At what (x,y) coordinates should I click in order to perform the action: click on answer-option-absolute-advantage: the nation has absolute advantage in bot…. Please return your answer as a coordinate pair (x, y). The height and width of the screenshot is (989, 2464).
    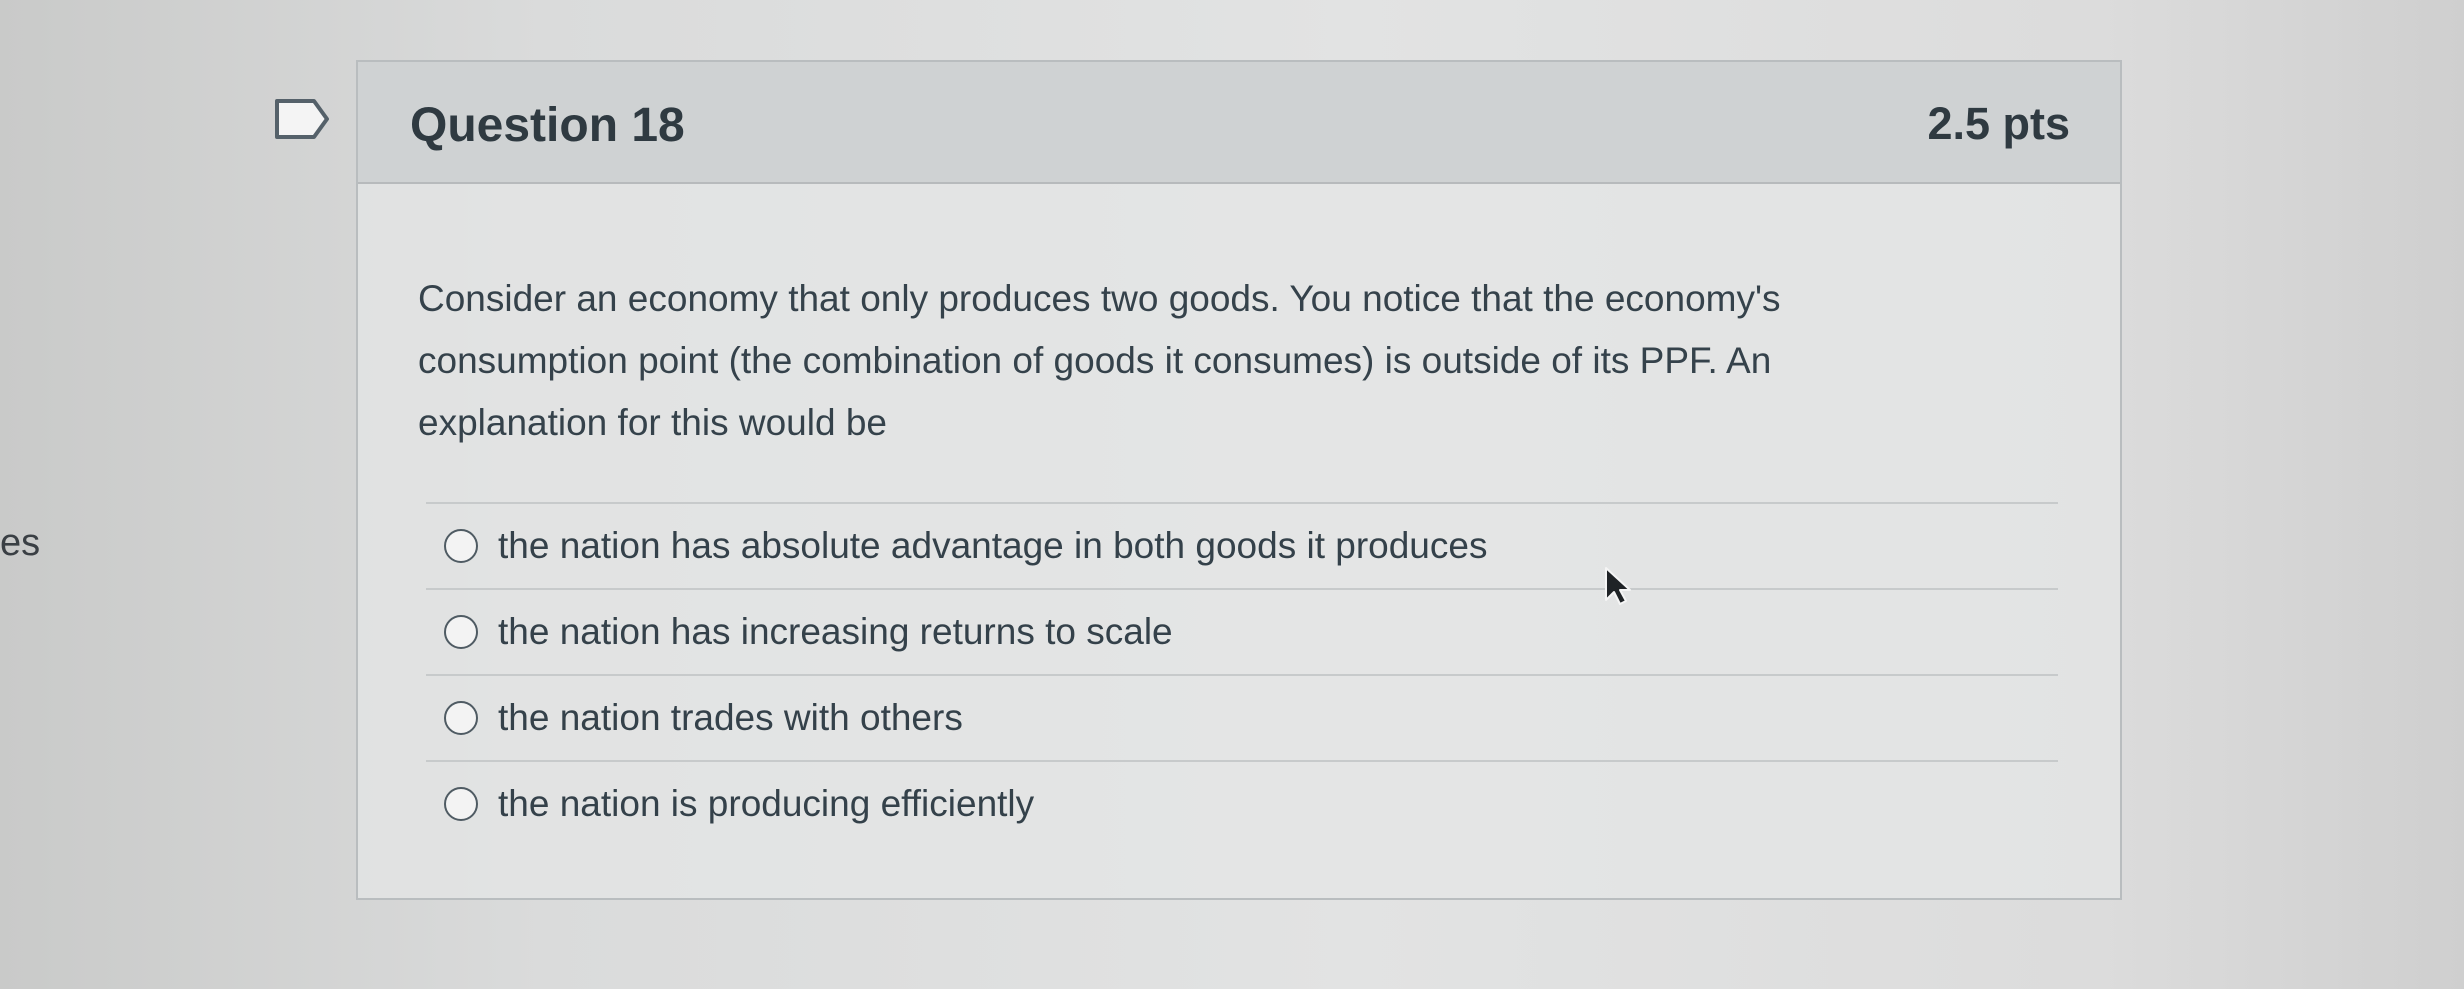
    Looking at the image, I should click on (1242, 545).